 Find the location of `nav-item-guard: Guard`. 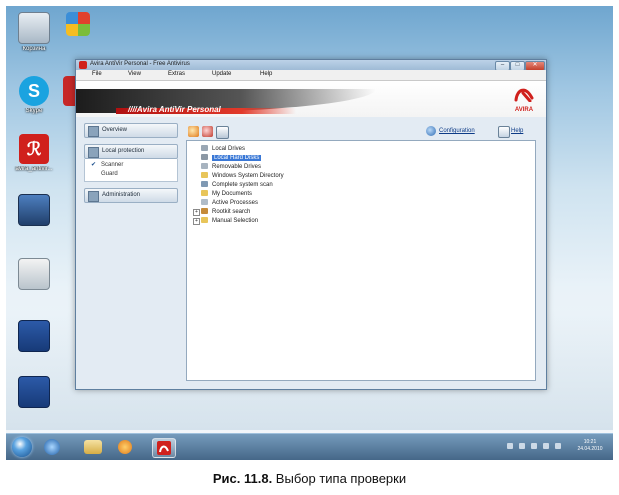

nav-item-guard: Guard is located at coordinates (131, 174).